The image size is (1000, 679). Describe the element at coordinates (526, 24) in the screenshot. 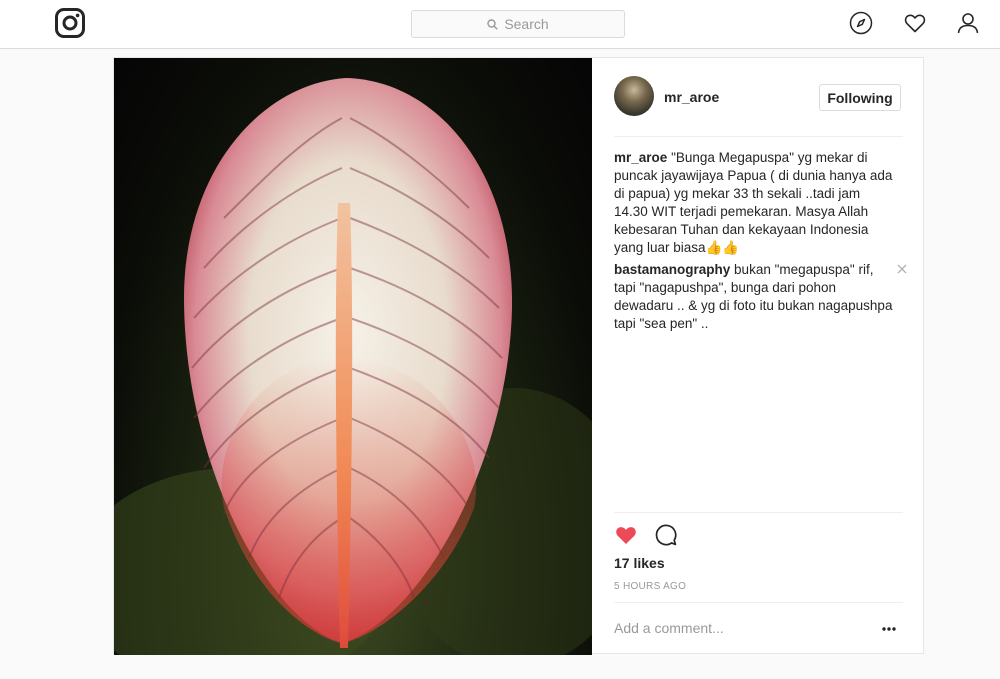

I see `search-placeholder: Search` at that location.